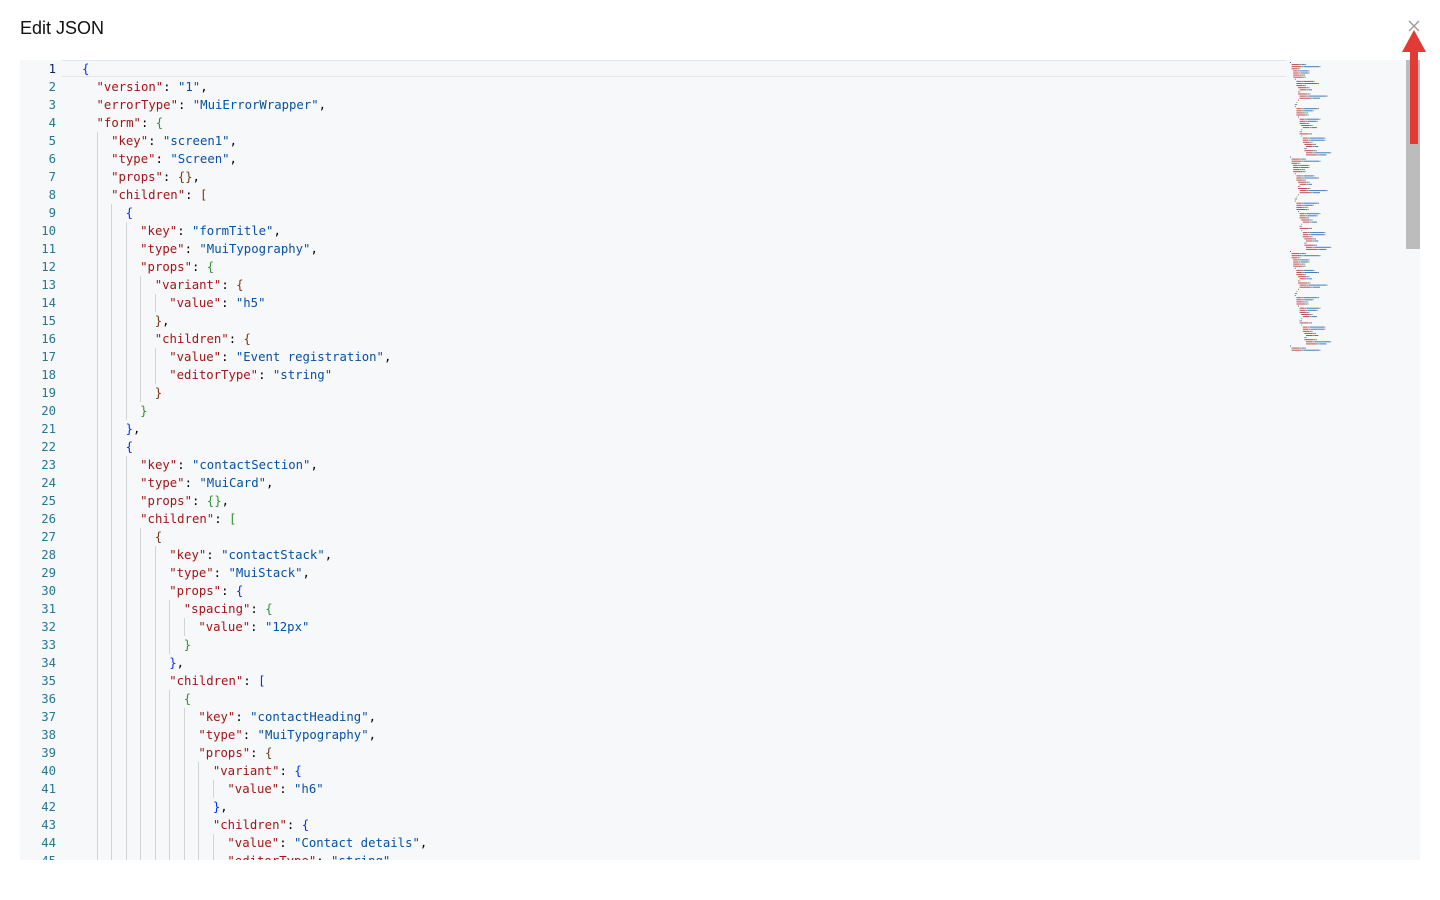 This screenshot has width=1440, height=900. Describe the element at coordinates (655, 141) in the screenshot. I see `code-line: 5 "key": "screen1",` at that location.